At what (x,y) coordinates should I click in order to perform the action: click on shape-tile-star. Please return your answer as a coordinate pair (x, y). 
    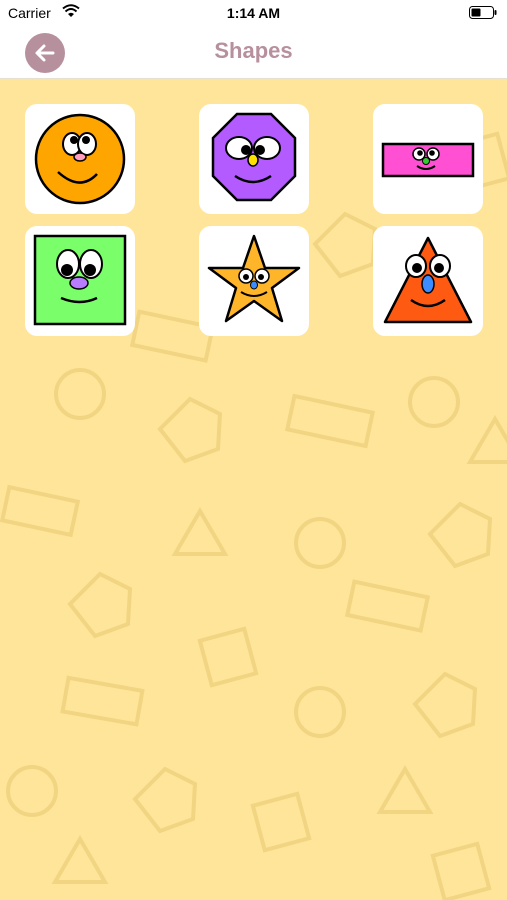
    Looking at the image, I should click on (254, 281).